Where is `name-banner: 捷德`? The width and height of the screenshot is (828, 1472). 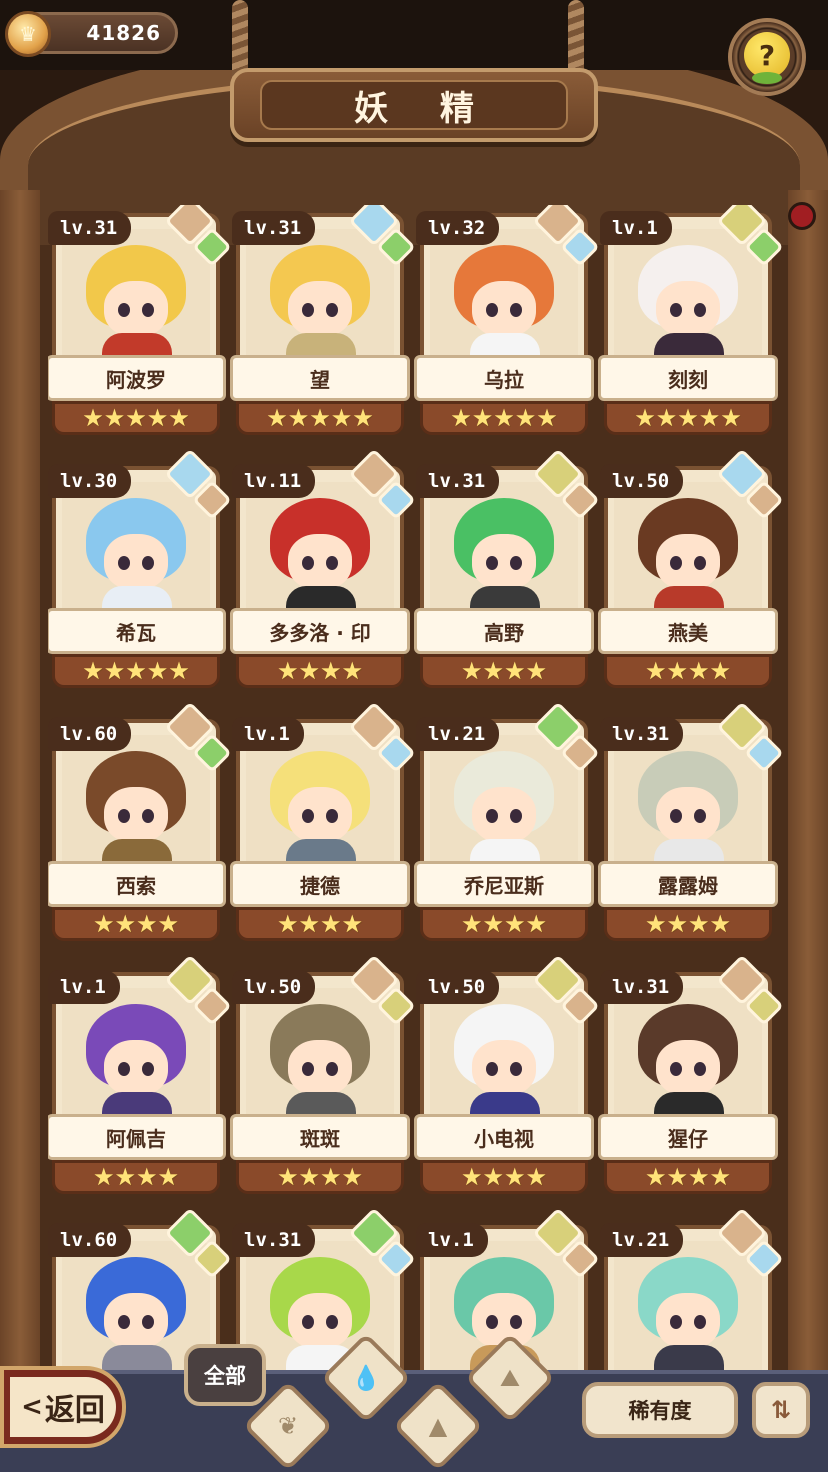
name-banner: 捷德 is located at coordinates (320, 884).